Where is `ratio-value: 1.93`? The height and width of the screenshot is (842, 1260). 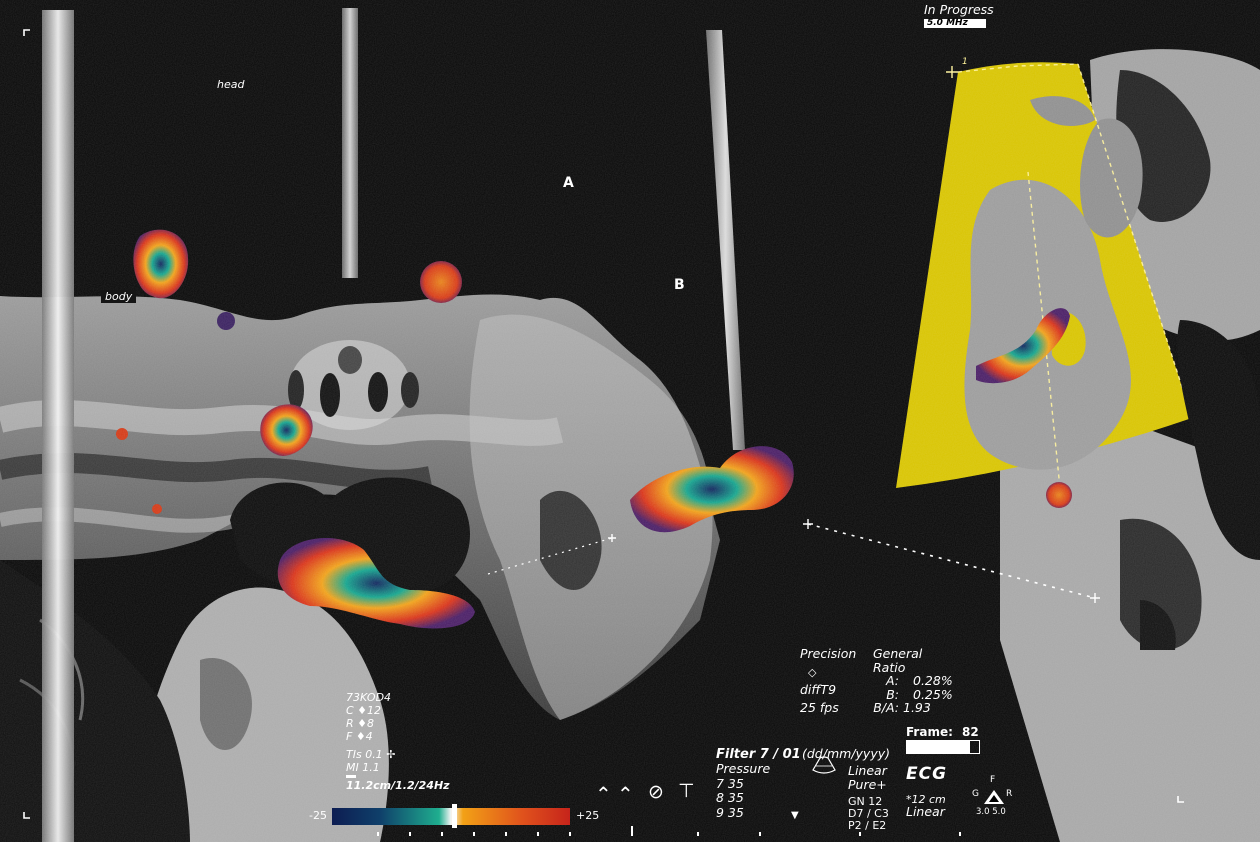
ratio-value: 1.93 is located at coordinates (917, 707).